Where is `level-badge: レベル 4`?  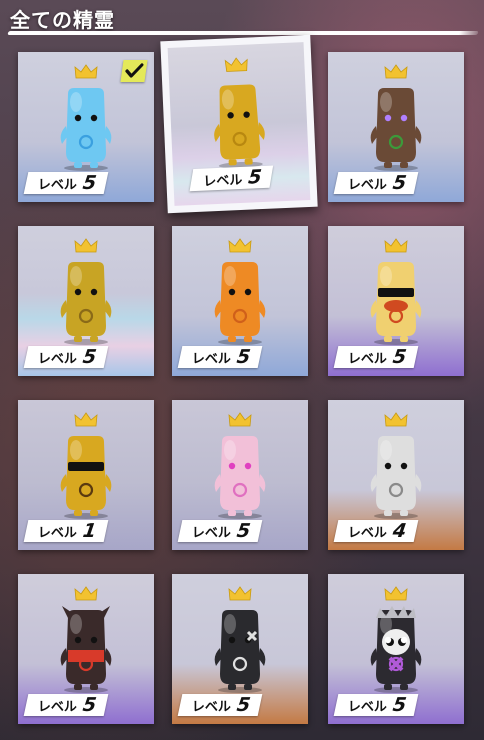
level-badge: レベル 4 is located at coordinates (376, 530).